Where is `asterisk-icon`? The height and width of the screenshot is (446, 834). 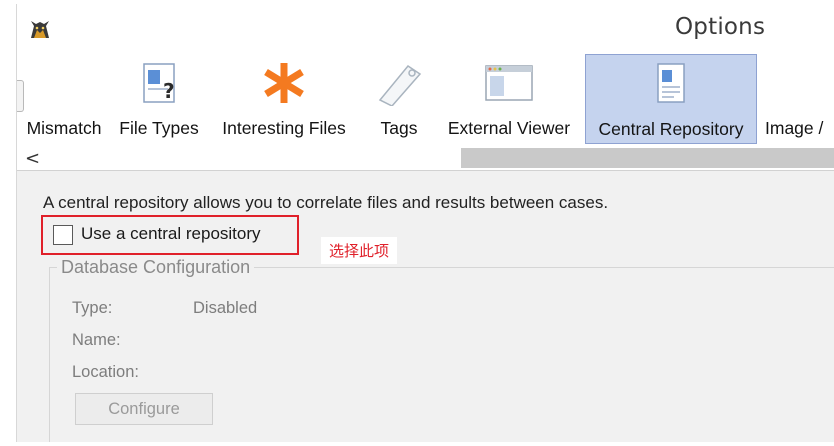 asterisk-icon is located at coordinates (284, 83).